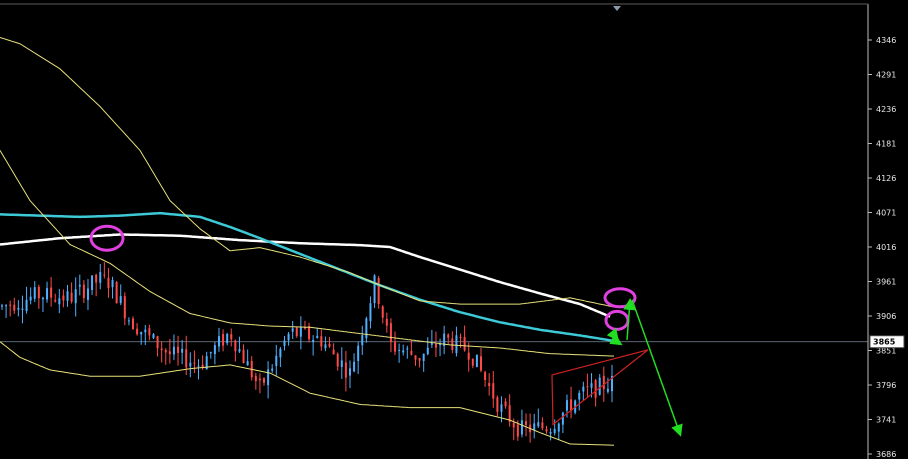 This screenshot has width=908, height=459. Describe the element at coordinates (886, 385) in the screenshot. I see `price-tick-label: 3796` at that location.